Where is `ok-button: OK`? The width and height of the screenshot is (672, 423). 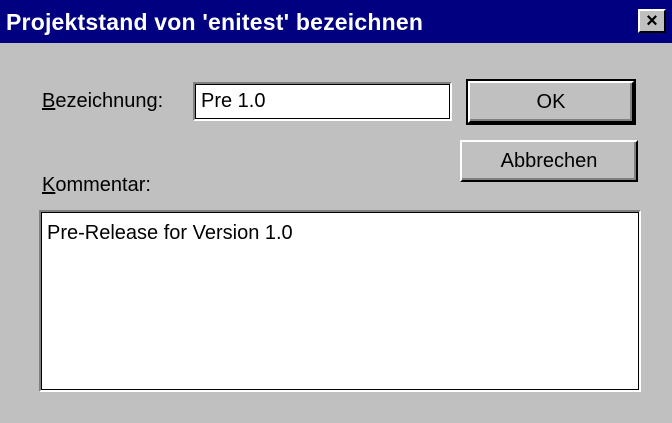
ok-button: OK is located at coordinates (551, 102).